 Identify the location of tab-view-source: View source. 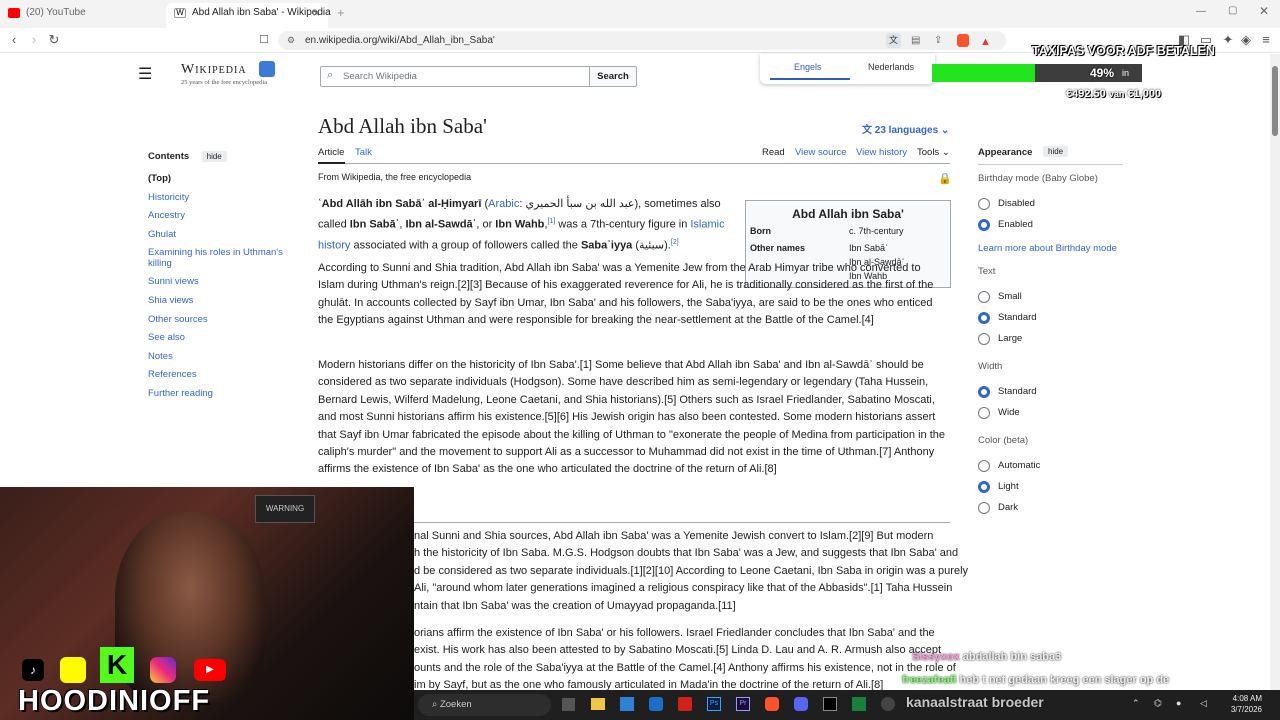
(821, 152).